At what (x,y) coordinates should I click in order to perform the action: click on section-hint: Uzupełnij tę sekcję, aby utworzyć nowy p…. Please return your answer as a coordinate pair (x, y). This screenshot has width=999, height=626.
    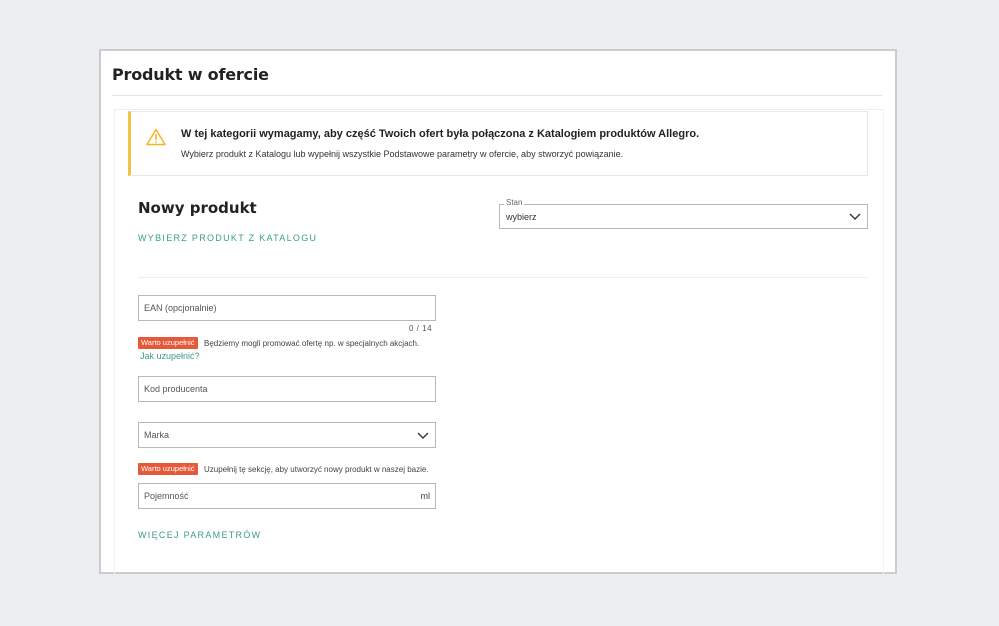
    Looking at the image, I should click on (316, 469).